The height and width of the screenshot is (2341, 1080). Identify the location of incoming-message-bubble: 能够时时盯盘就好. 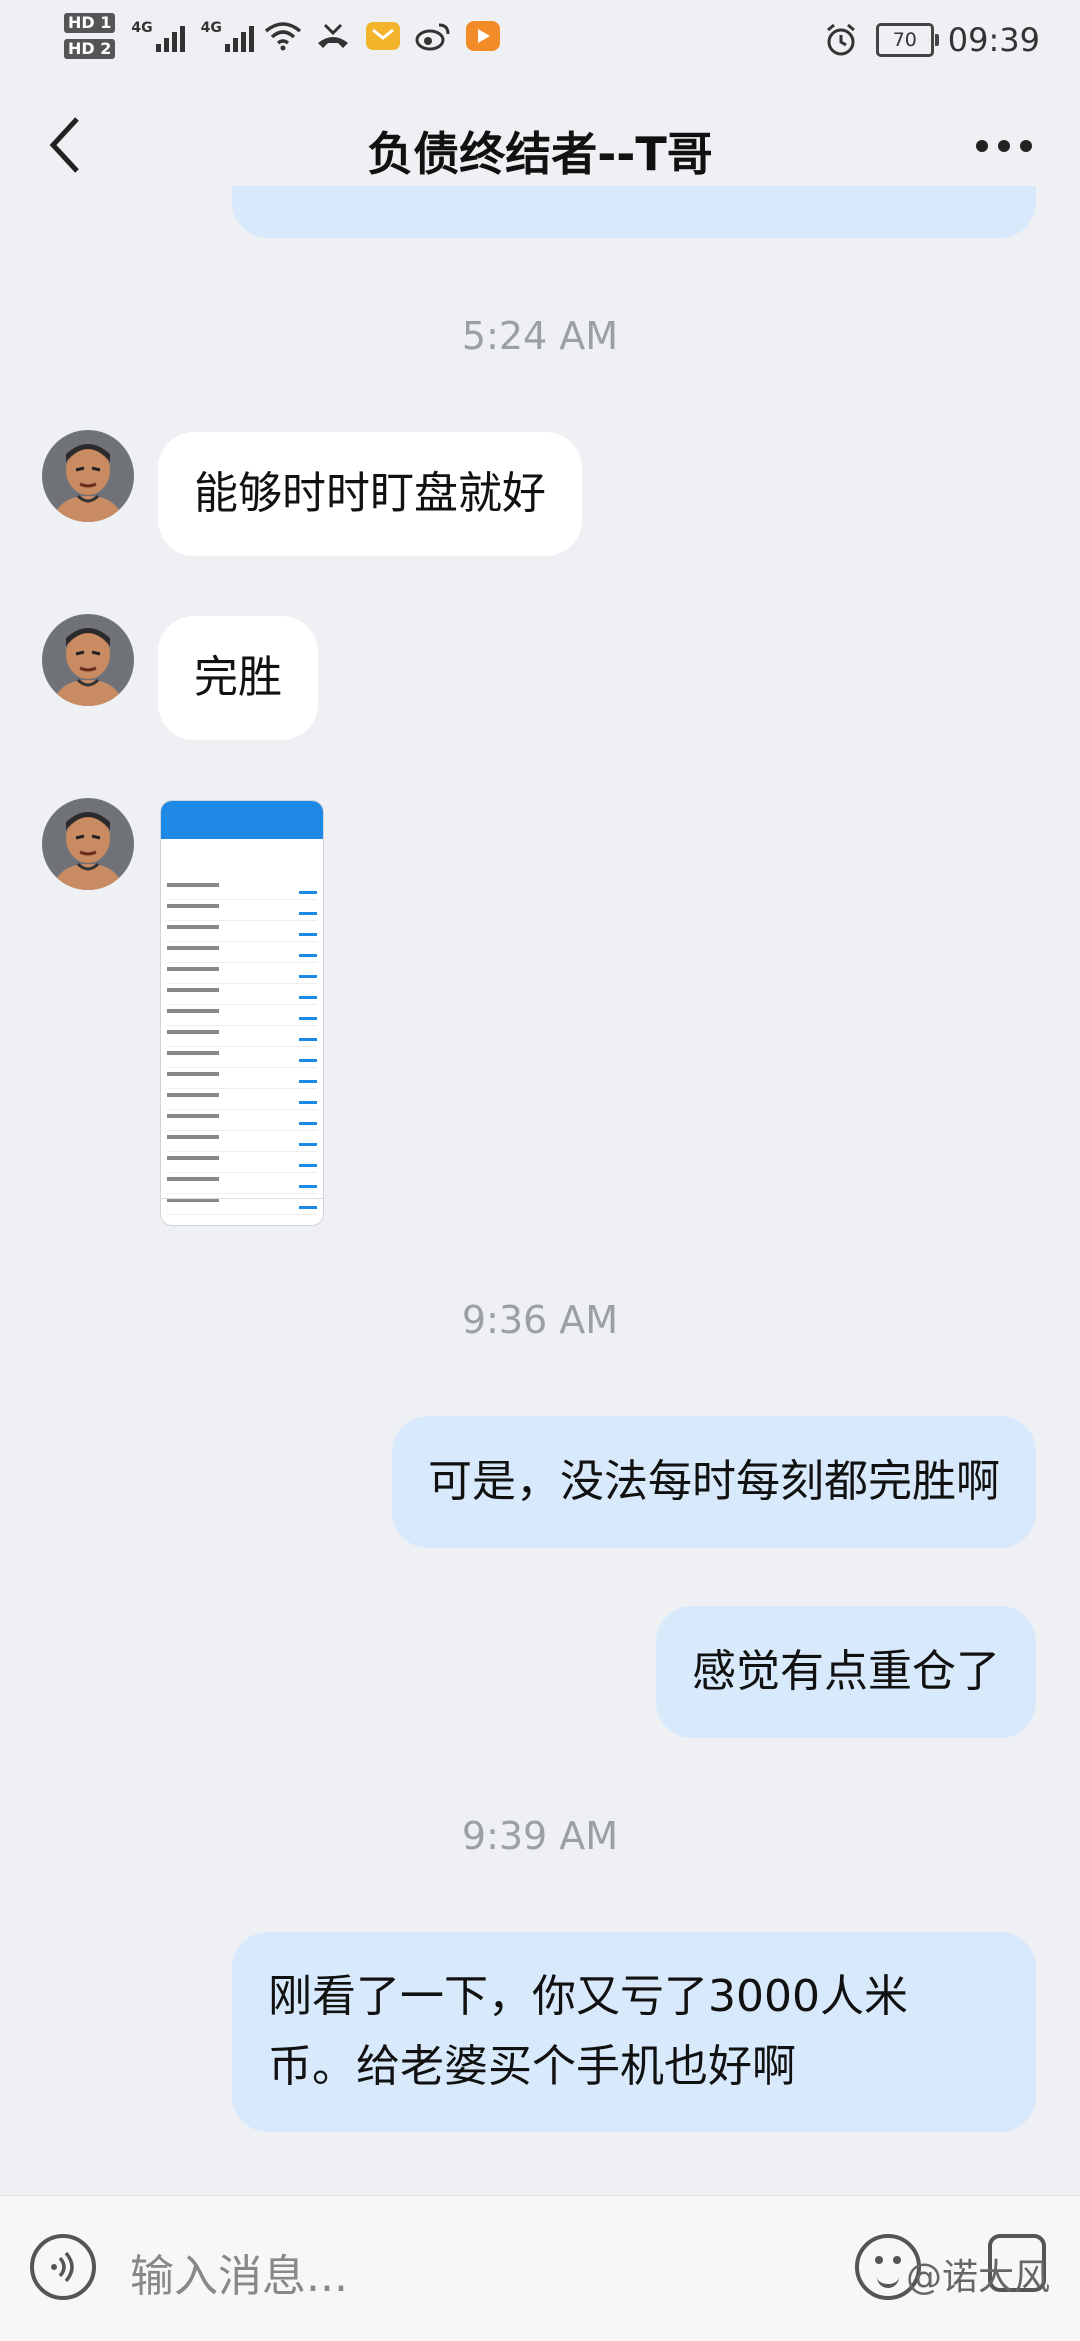
(370, 494).